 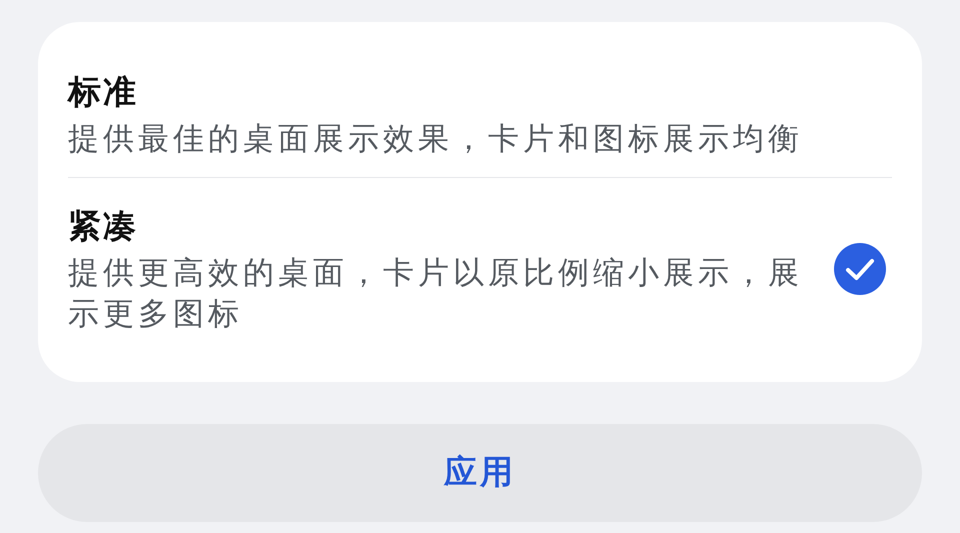 What do you see at coordinates (436, 294) in the screenshot?
I see `option-description: 提供更高效的桌面，卡片以原比例缩小展示，展示更多图标` at bounding box center [436, 294].